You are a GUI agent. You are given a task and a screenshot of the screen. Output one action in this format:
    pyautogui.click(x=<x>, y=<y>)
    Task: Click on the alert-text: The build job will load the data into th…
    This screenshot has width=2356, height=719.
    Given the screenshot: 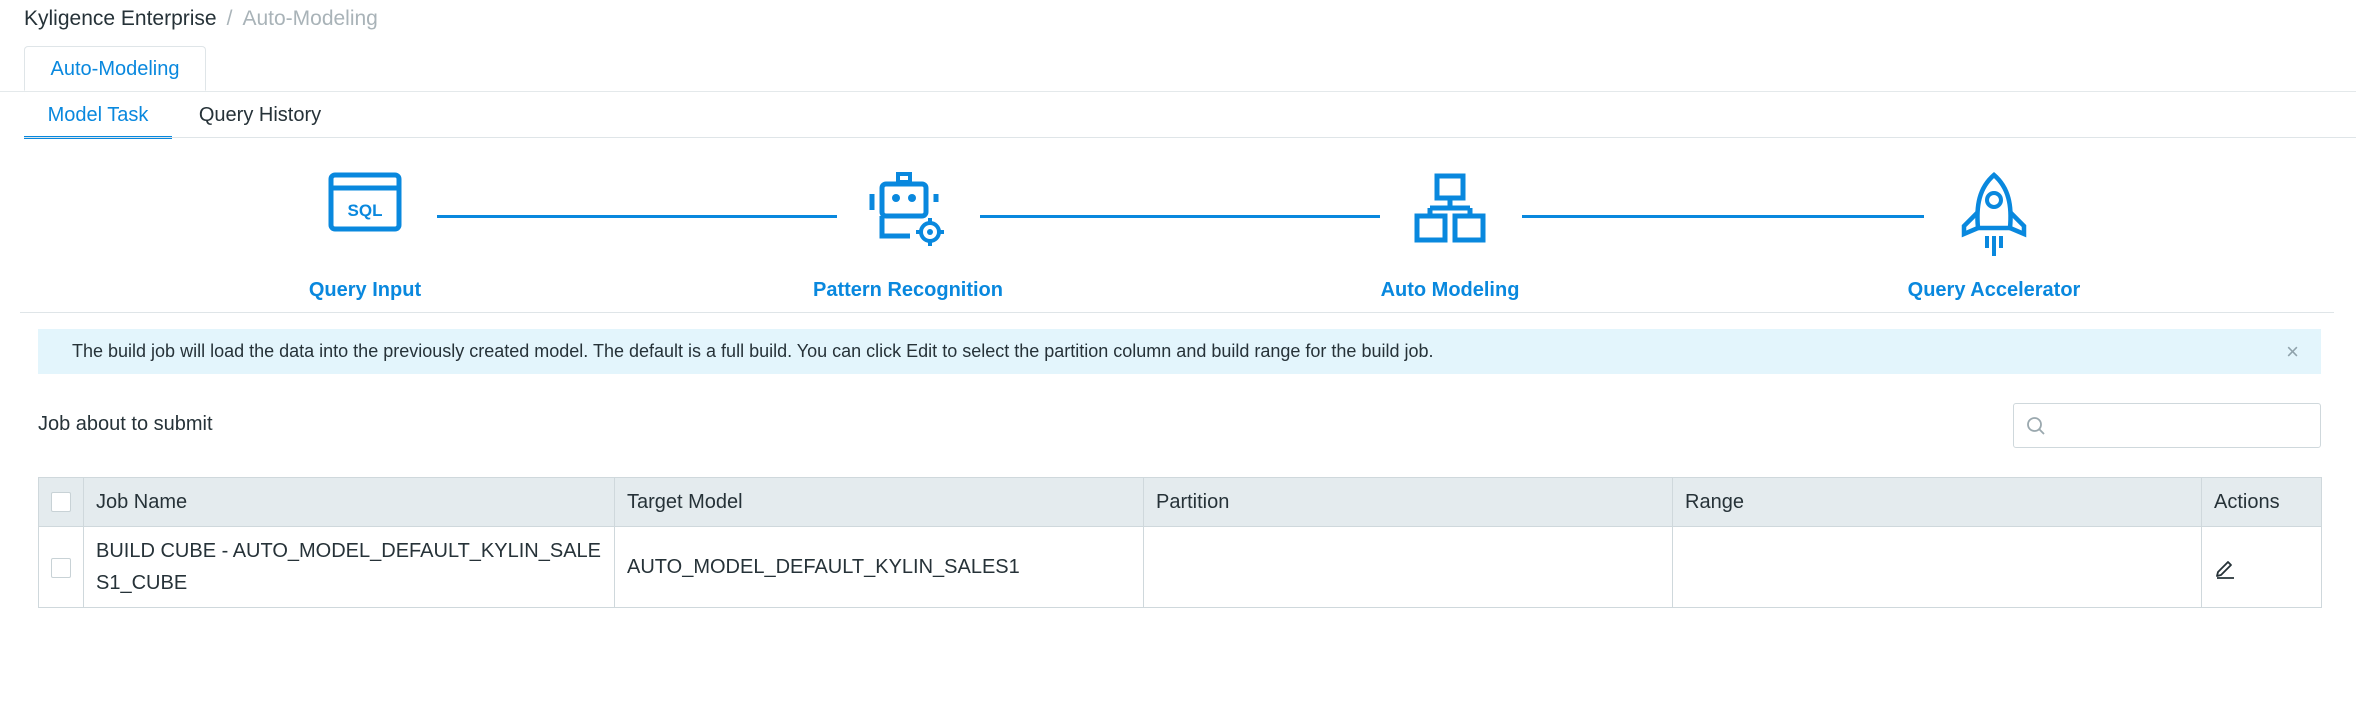 What is the action you would take?
    pyautogui.click(x=753, y=351)
    